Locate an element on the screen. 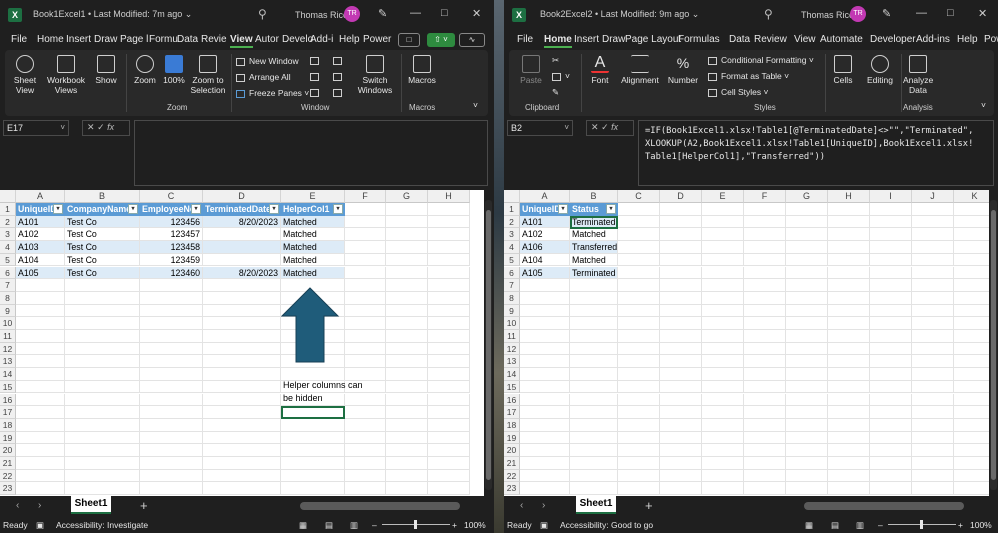 Image resolution: width=998 pixels, height=533 pixels. row-header: 20 is located at coordinates (512, 450).